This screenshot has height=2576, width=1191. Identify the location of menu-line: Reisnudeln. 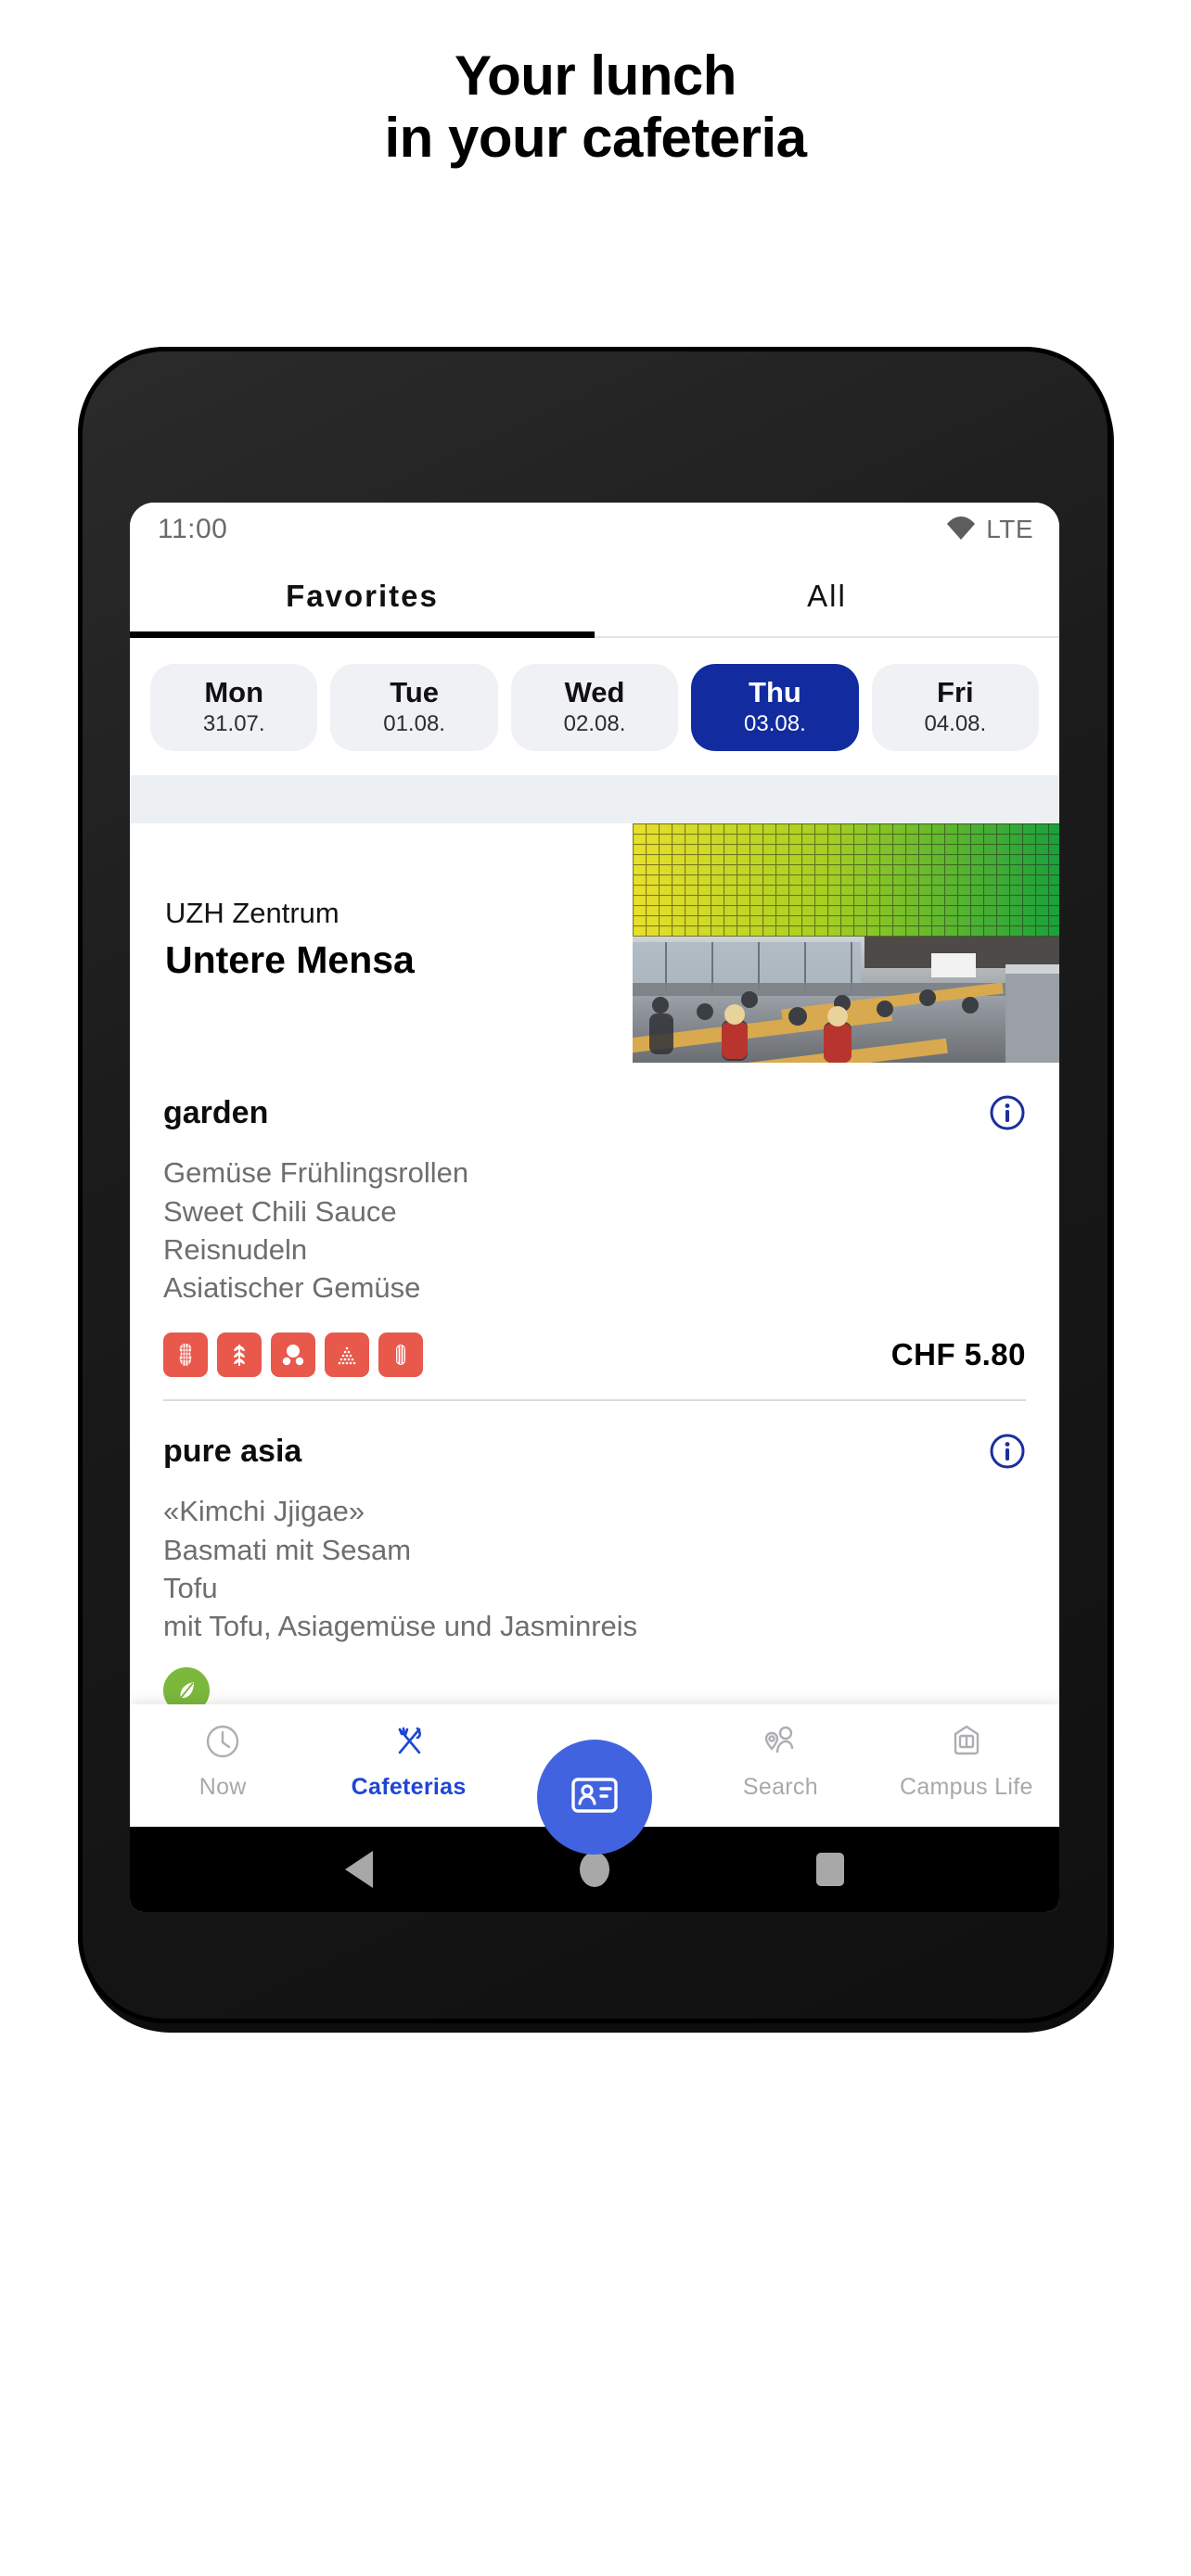
(235, 1249).